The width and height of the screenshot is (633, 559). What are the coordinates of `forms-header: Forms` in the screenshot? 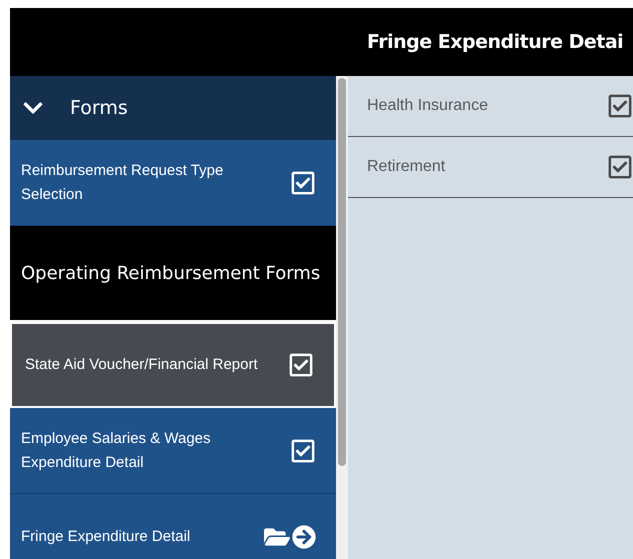 It's located at (173, 108).